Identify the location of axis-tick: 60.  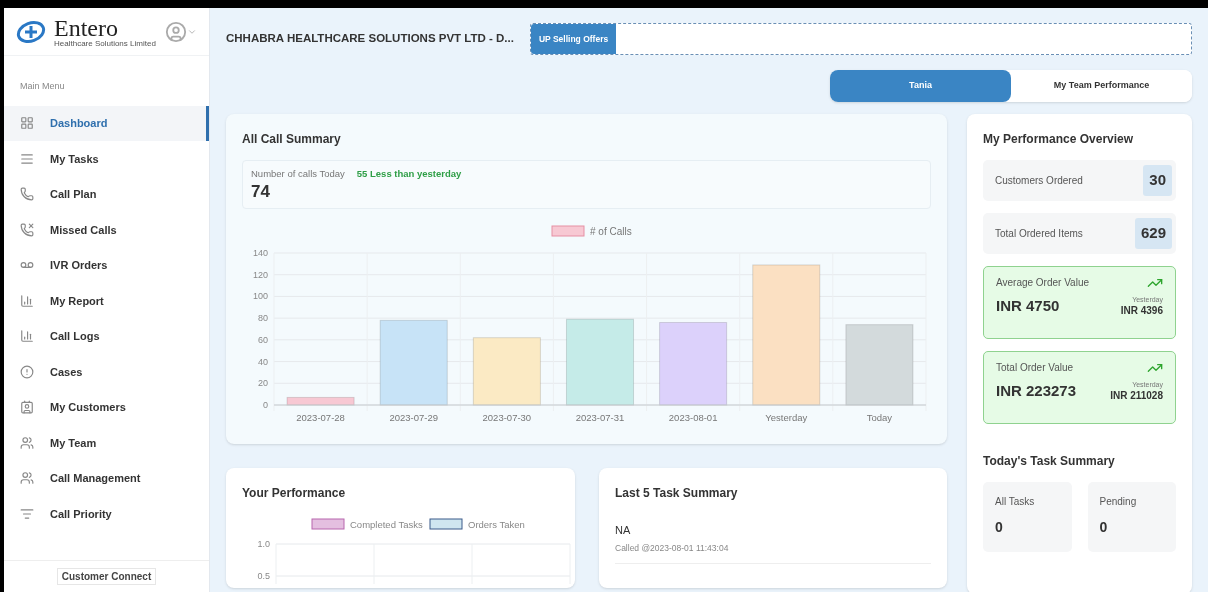
(263, 340).